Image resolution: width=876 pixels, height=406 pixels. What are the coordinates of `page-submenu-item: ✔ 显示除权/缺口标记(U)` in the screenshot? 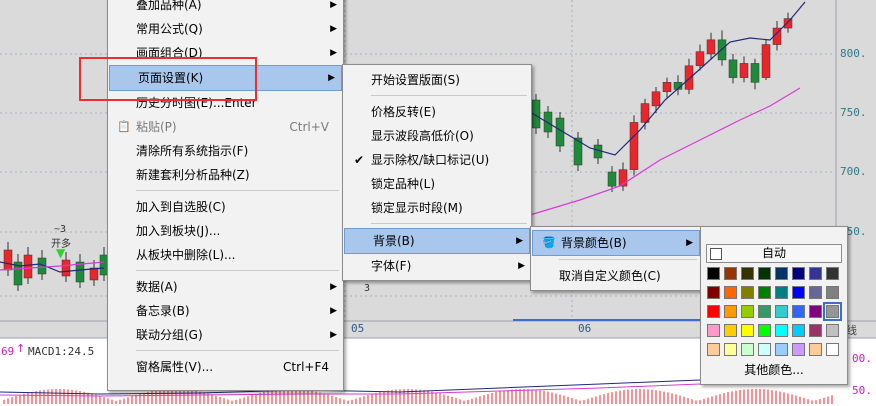 It's located at (437, 160).